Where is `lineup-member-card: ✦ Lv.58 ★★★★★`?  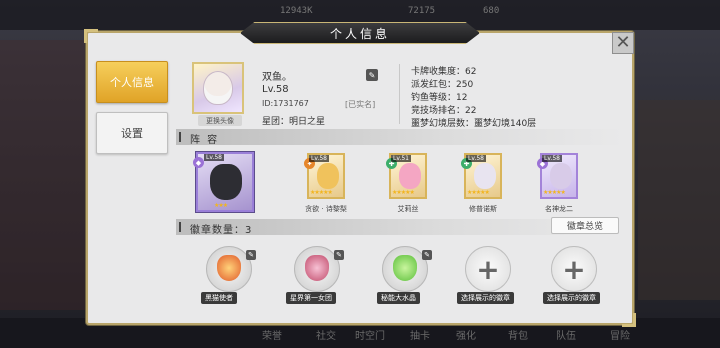 lineup-member-card: ✦ Lv.58 ★★★★★ is located at coordinates (324, 176).